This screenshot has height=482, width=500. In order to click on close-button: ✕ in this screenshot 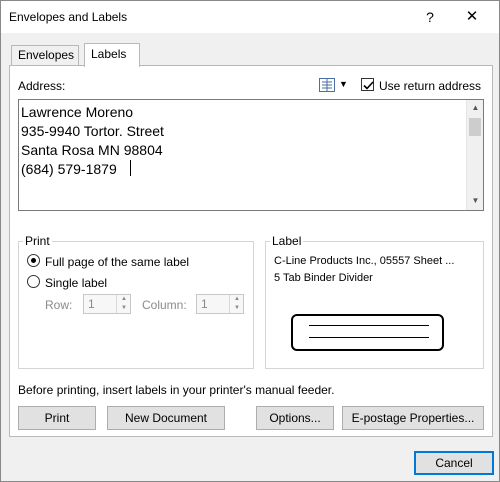, I will do `click(472, 17)`.